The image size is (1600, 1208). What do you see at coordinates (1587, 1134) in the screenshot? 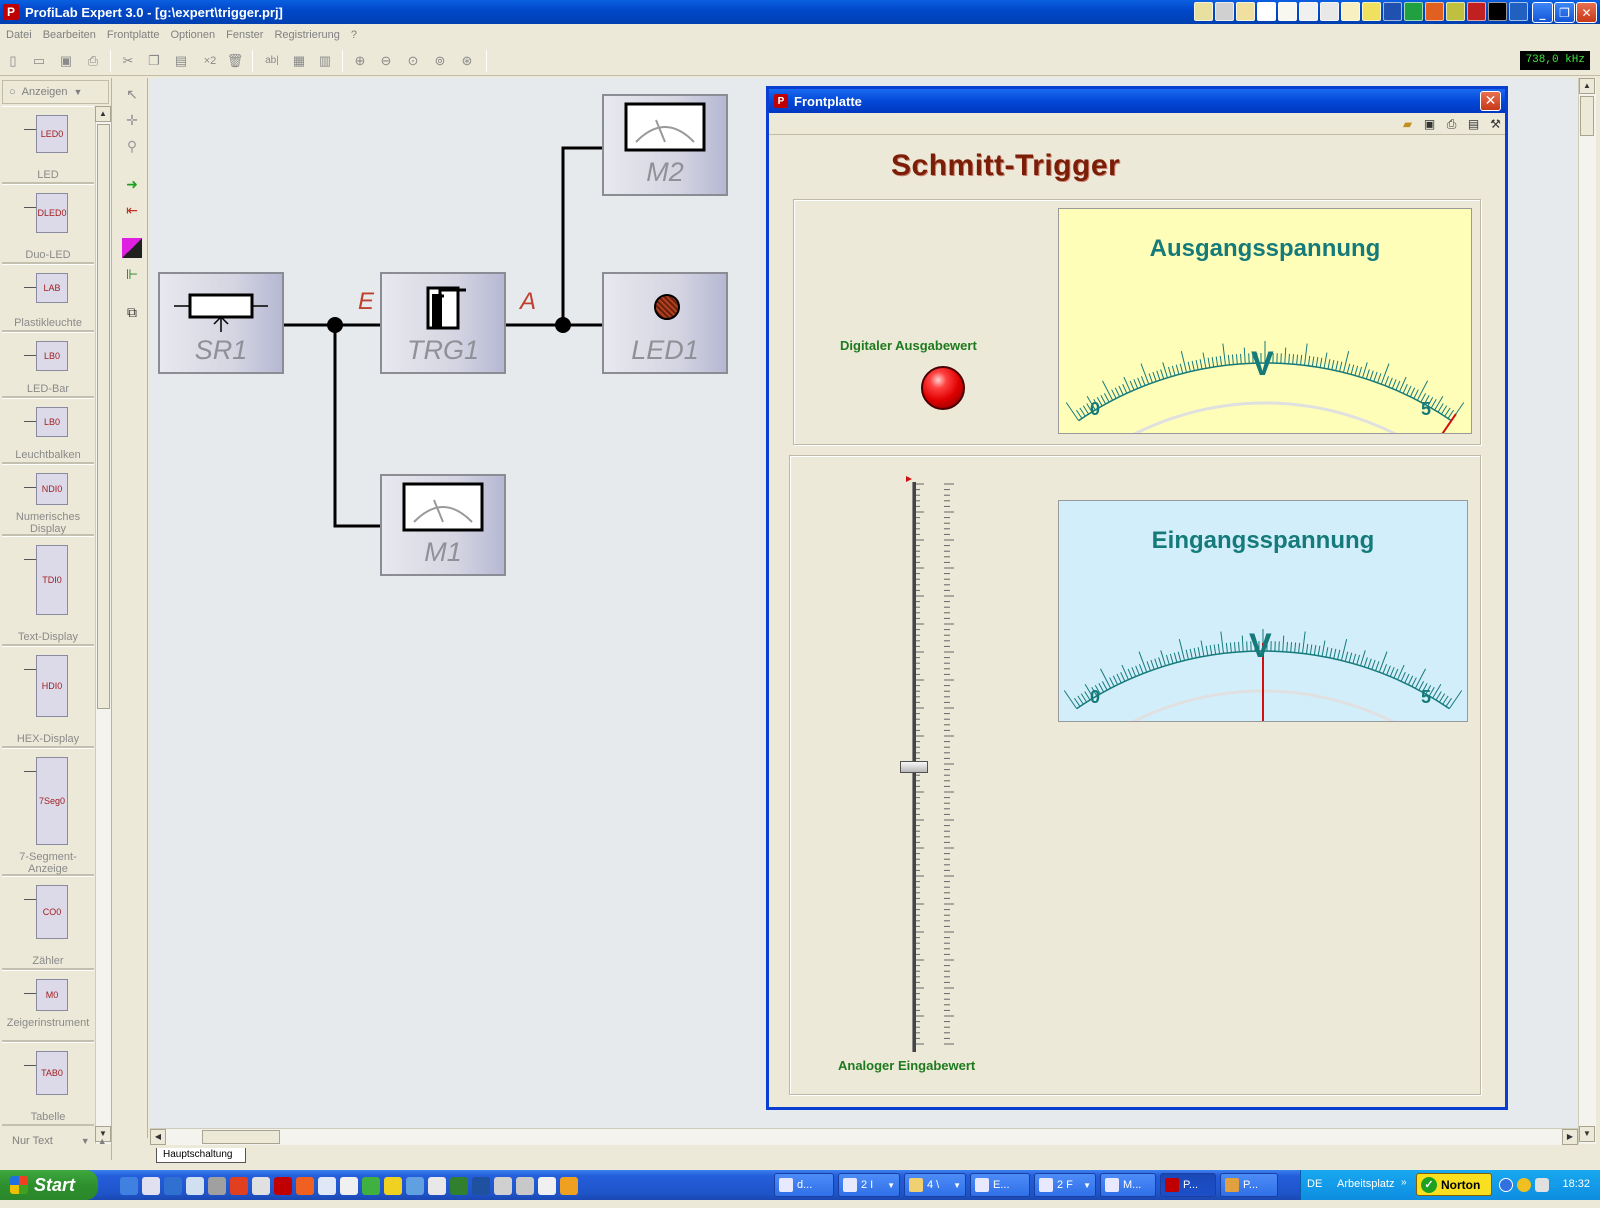
I see `scroll-down-button: ▼` at bounding box center [1587, 1134].